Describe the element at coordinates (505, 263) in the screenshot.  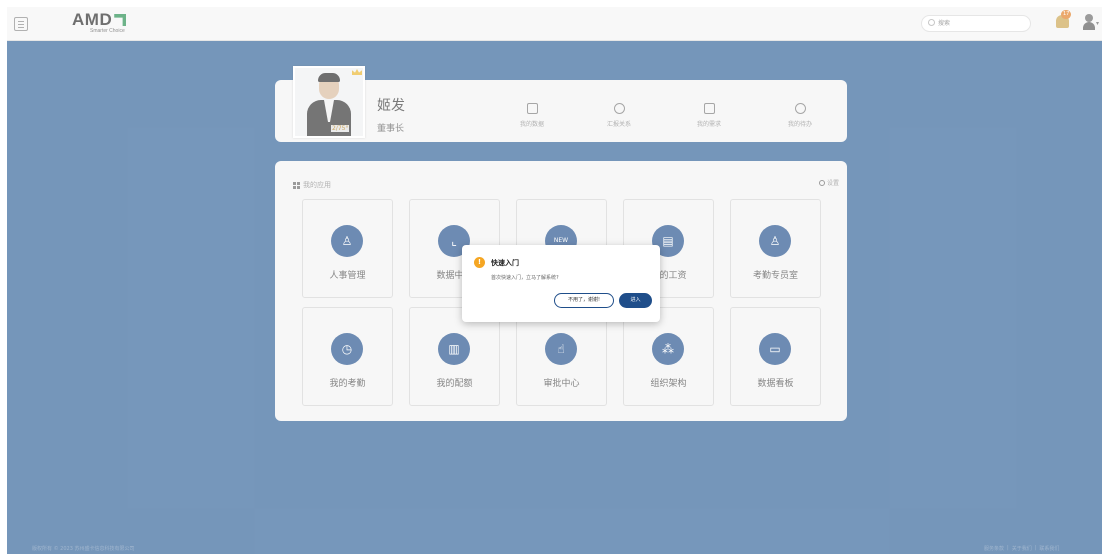
I see `dialog-title: 快速入门` at that location.